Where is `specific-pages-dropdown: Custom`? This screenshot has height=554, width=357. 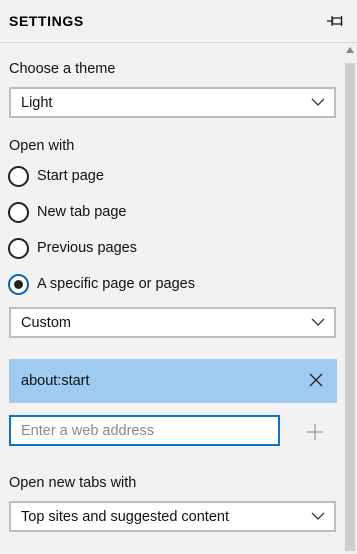 specific-pages-dropdown: Custom is located at coordinates (172, 322).